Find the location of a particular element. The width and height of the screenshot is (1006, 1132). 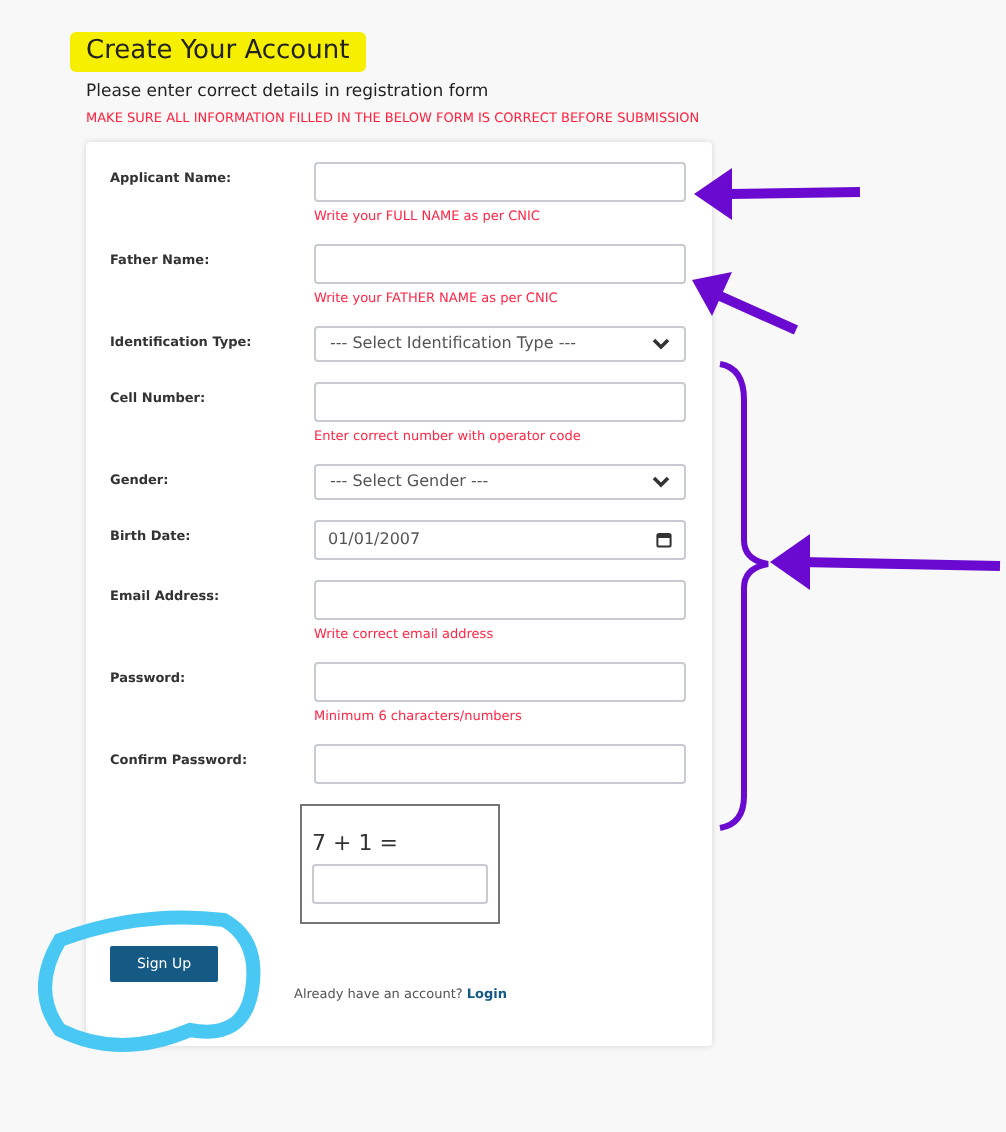

captcha-field is located at coordinates (400, 884).